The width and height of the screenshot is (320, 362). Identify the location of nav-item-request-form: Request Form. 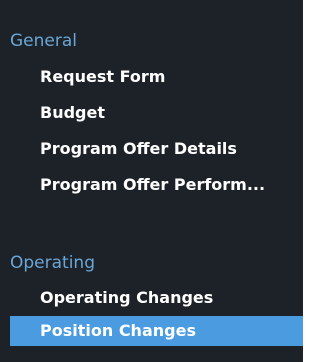
(156, 77).